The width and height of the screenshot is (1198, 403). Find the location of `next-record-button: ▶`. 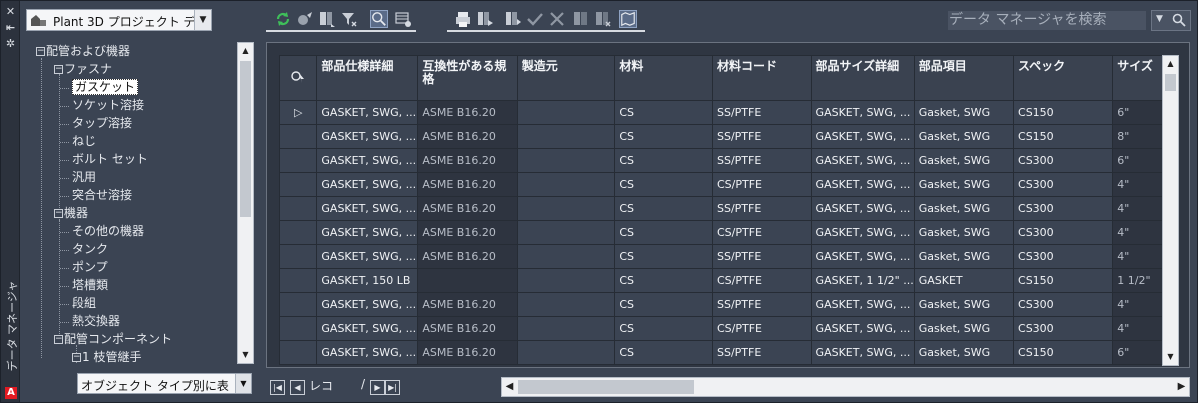

next-record-button: ▶ is located at coordinates (377, 387).